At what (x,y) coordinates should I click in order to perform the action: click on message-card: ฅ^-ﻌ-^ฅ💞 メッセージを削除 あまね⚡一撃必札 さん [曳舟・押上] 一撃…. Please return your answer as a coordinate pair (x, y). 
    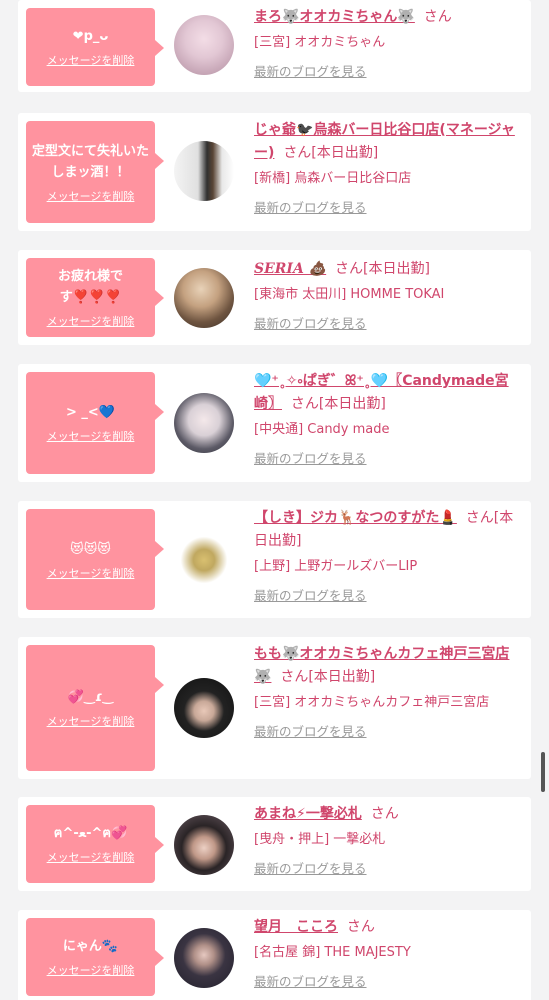
    Looking at the image, I should click on (274, 844).